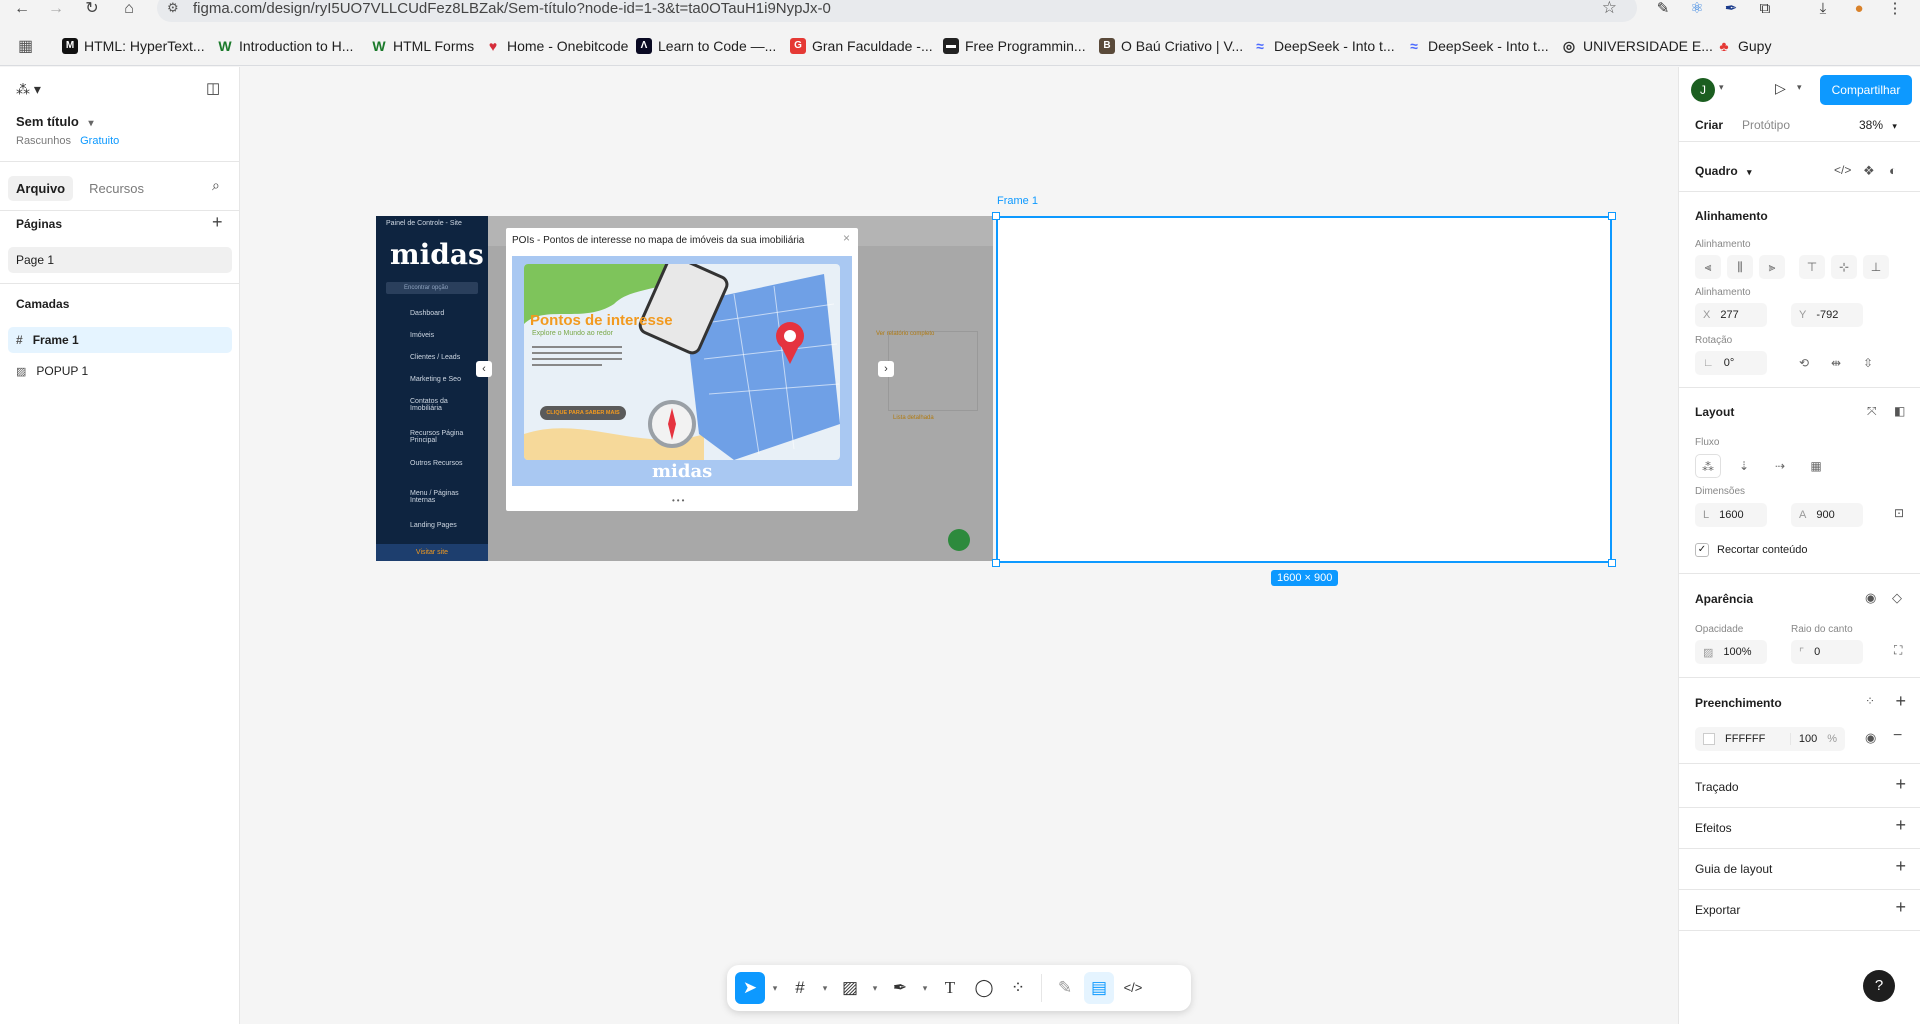 The width and height of the screenshot is (1920, 1024). I want to click on code-icon: </>, so click(1842, 170).